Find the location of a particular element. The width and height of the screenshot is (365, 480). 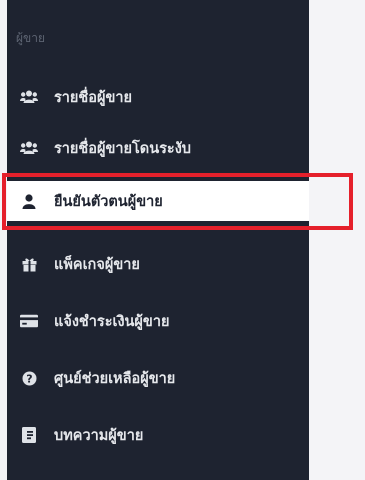

credit-card-icon is located at coordinates (29, 321).